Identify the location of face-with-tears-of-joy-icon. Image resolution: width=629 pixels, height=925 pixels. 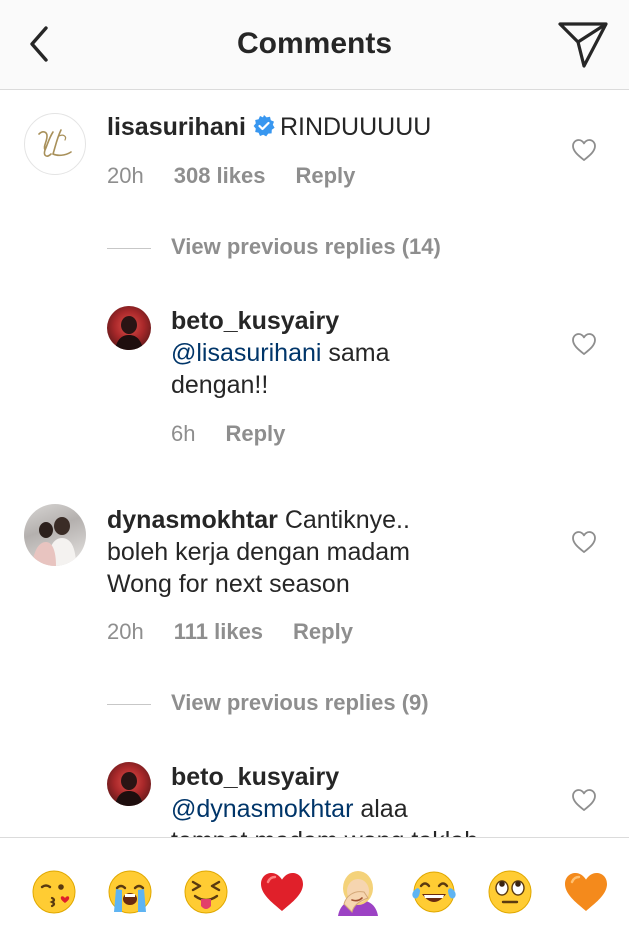
(434, 892).